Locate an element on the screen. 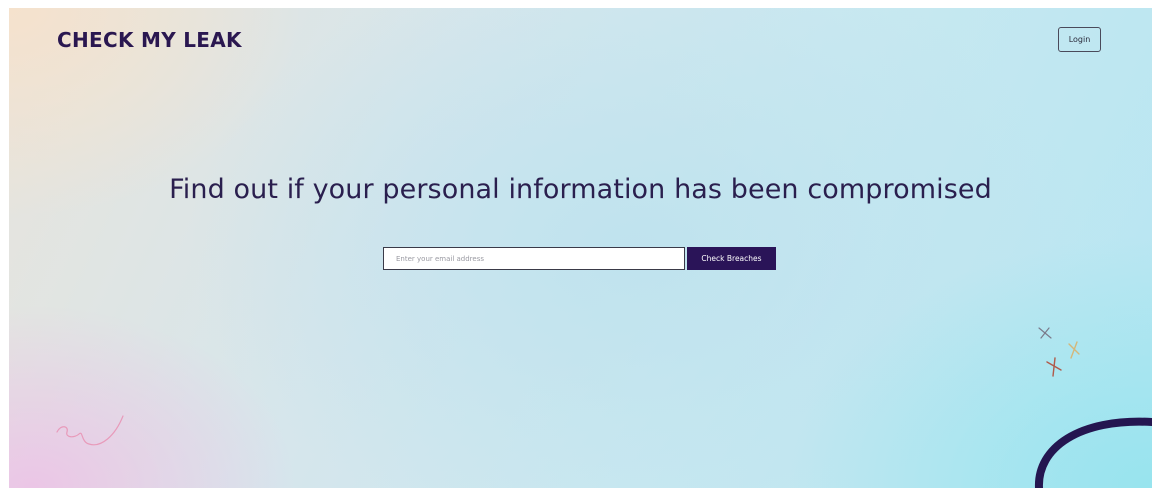 This screenshot has width=1152, height=488. site-logo: CHECK MY LEAK is located at coordinates (149, 40).